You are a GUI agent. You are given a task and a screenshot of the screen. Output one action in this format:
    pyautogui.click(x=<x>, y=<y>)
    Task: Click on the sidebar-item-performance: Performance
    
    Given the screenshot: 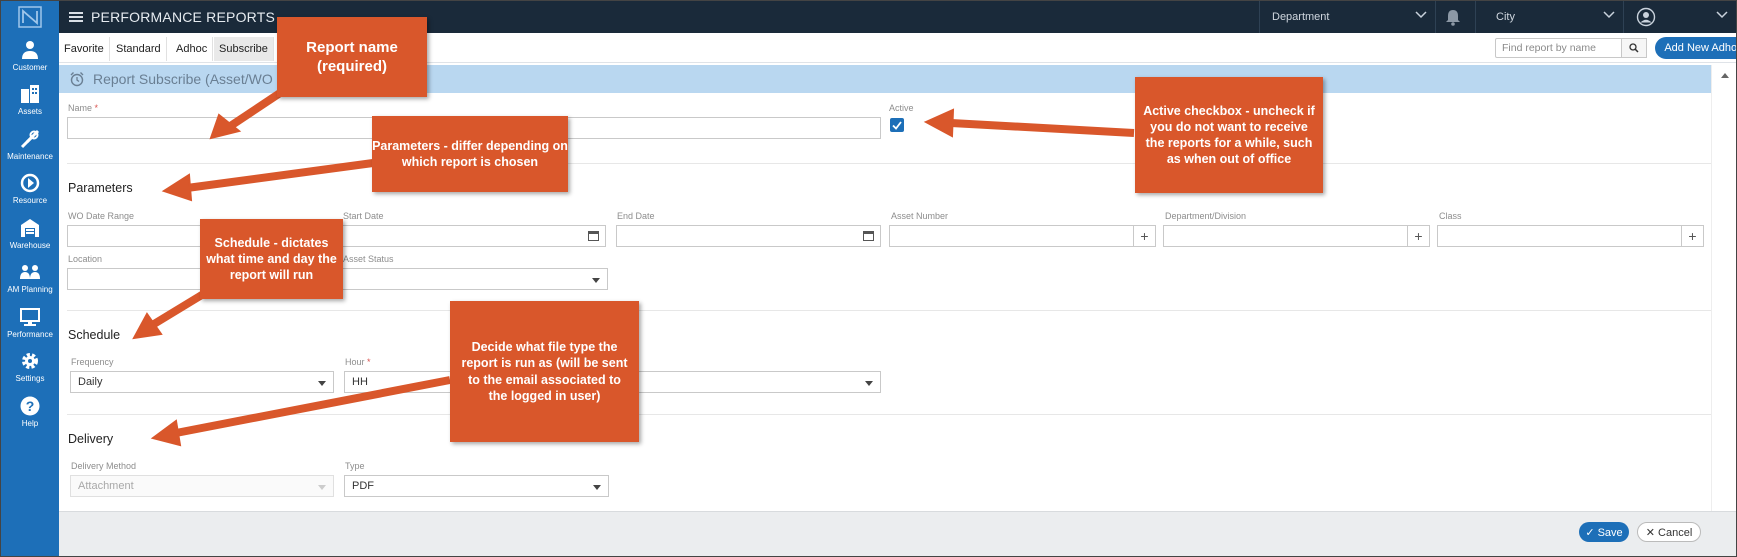 What is the action you would take?
    pyautogui.click(x=30, y=322)
    